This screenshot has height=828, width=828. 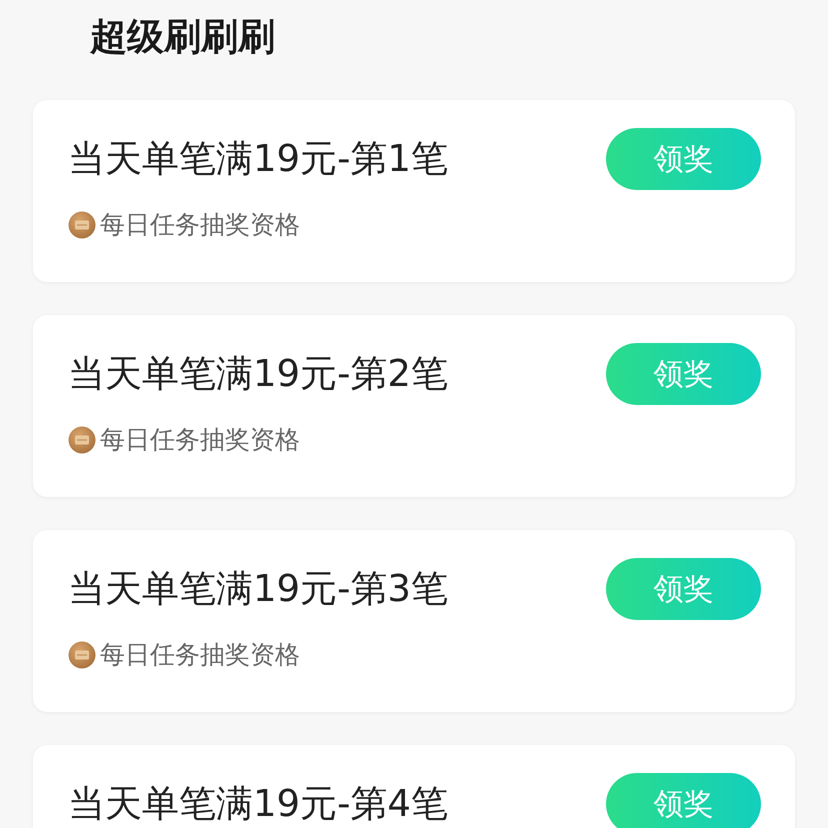 I want to click on page-title: 超级刷刷刷, so click(x=182, y=37).